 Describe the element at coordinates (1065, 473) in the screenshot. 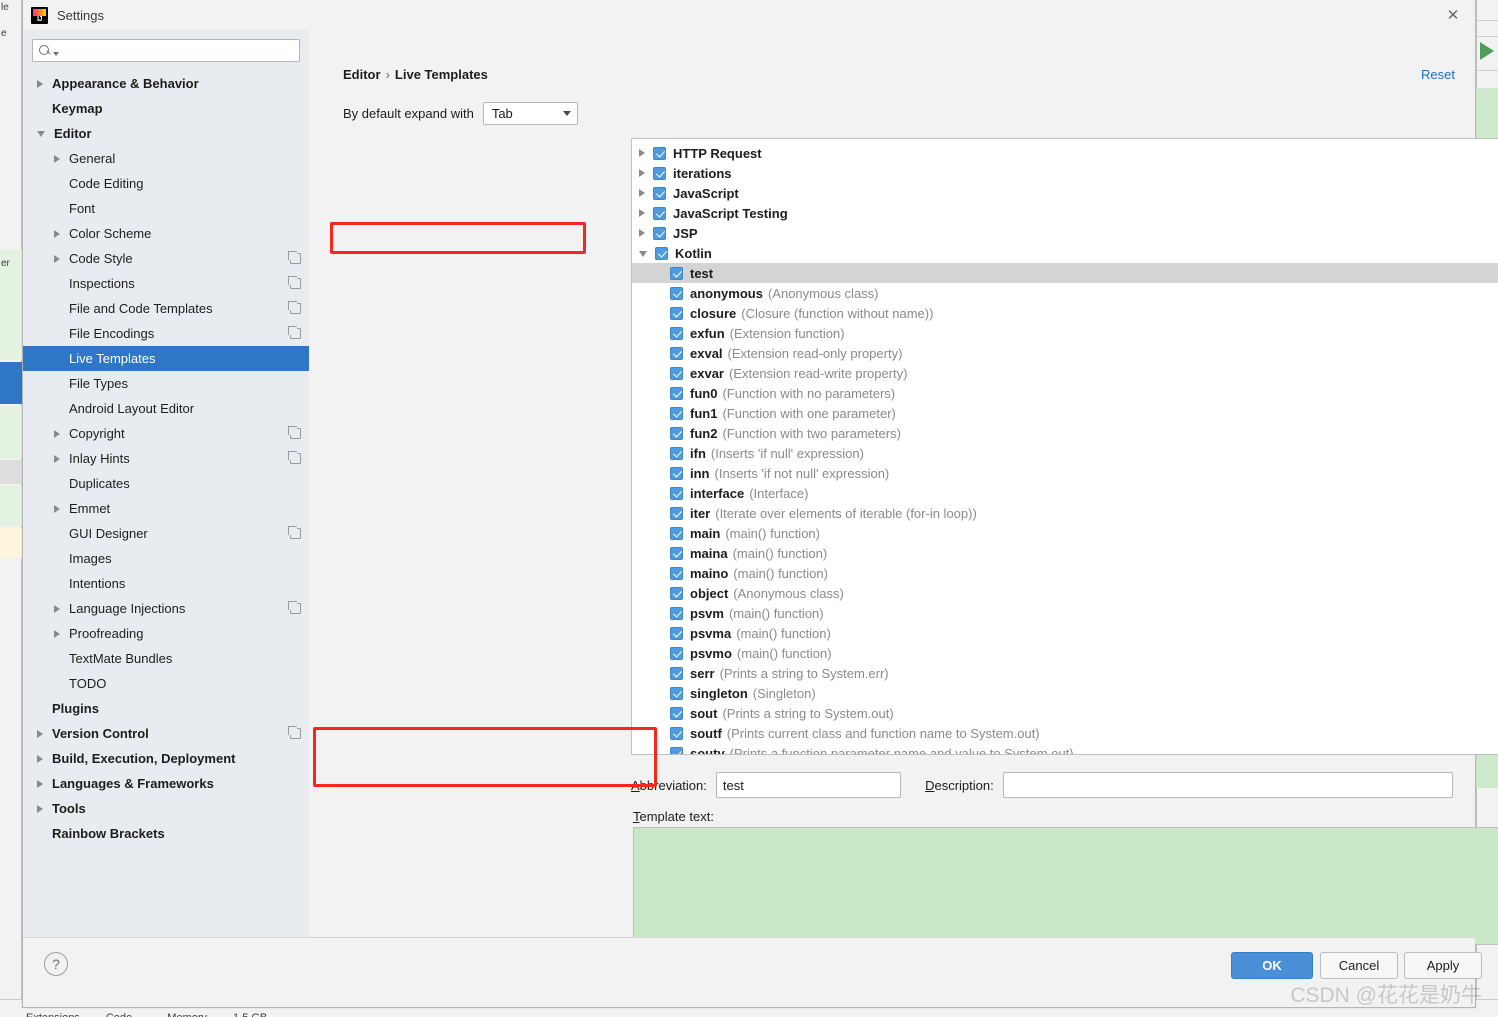

I see `template-row: inn (Inserts 'if not null' expression)` at that location.